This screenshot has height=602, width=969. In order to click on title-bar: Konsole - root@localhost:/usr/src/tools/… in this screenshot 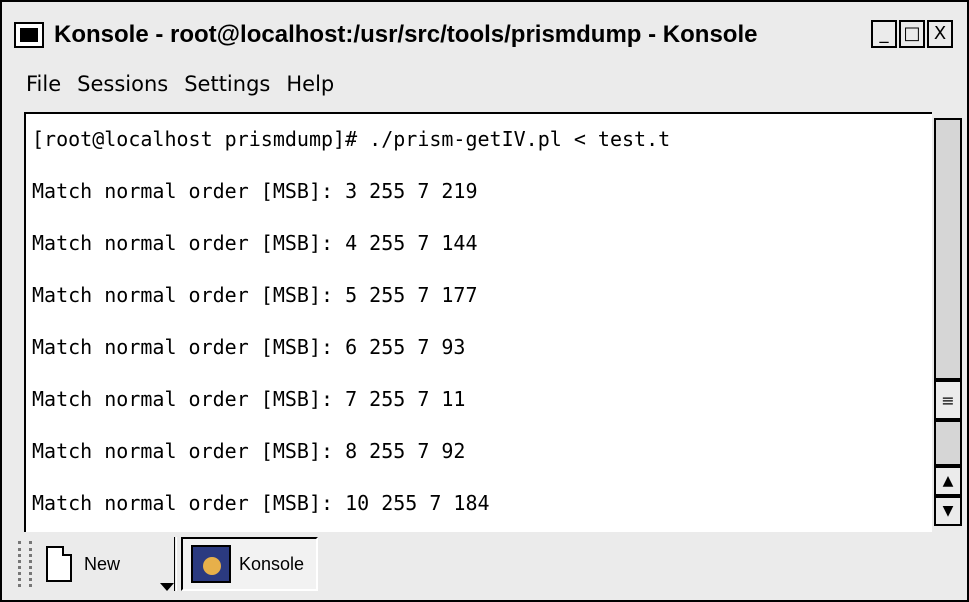, I will do `click(485, 35)`.